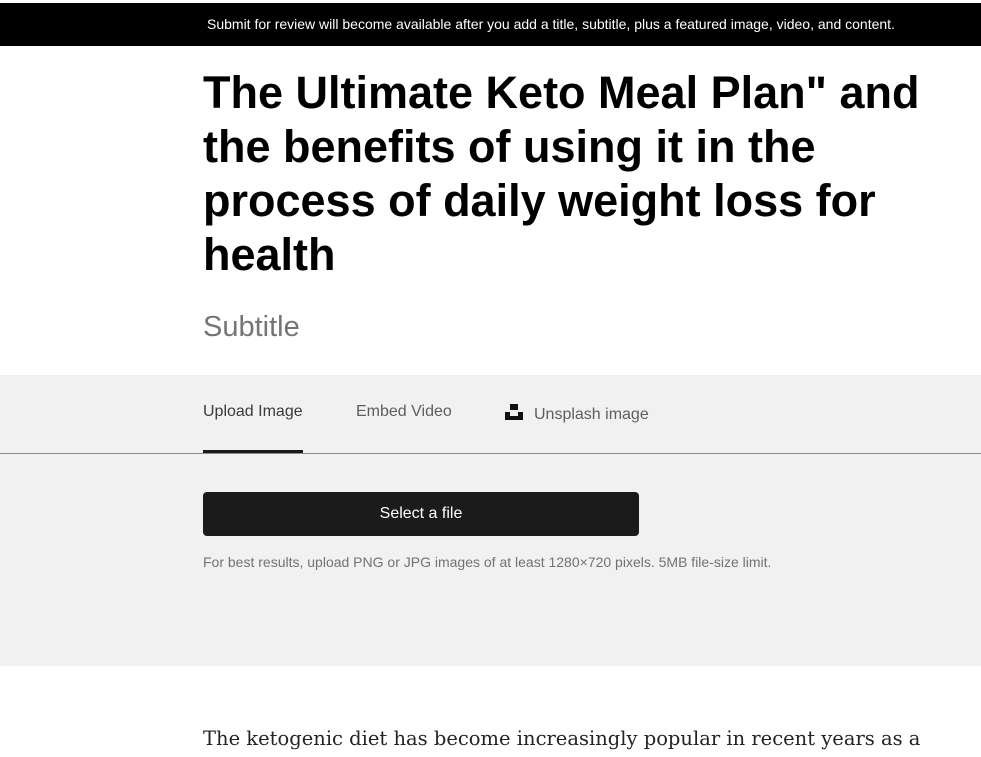 Image resolution: width=981 pixels, height=757 pixels. What do you see at coordinates (591, 414) in the screenshot?
I see `tab-unsplash-label: Unsplash image` at bounding box center [591, 414].